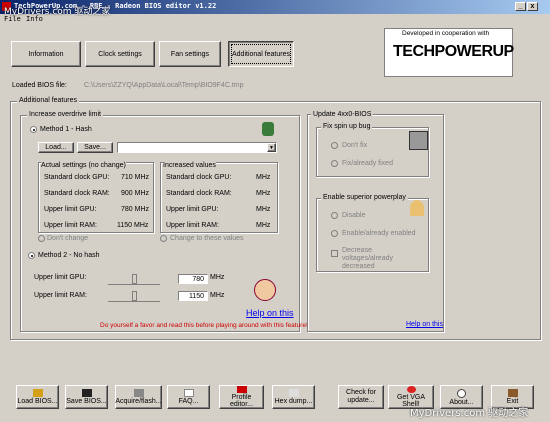  Describe the element at coordinates (334, 145) in the screenshot. I see `dont-fix-radio` at that location.